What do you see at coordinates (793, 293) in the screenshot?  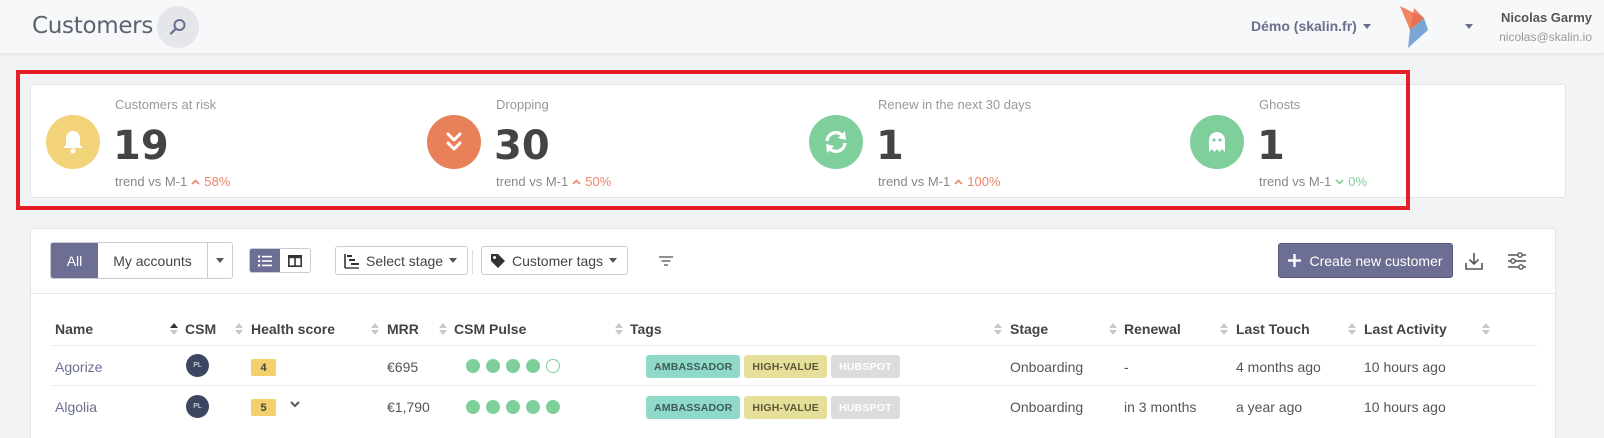 I see `toolbar-separator` at bounding box center [793, 293].